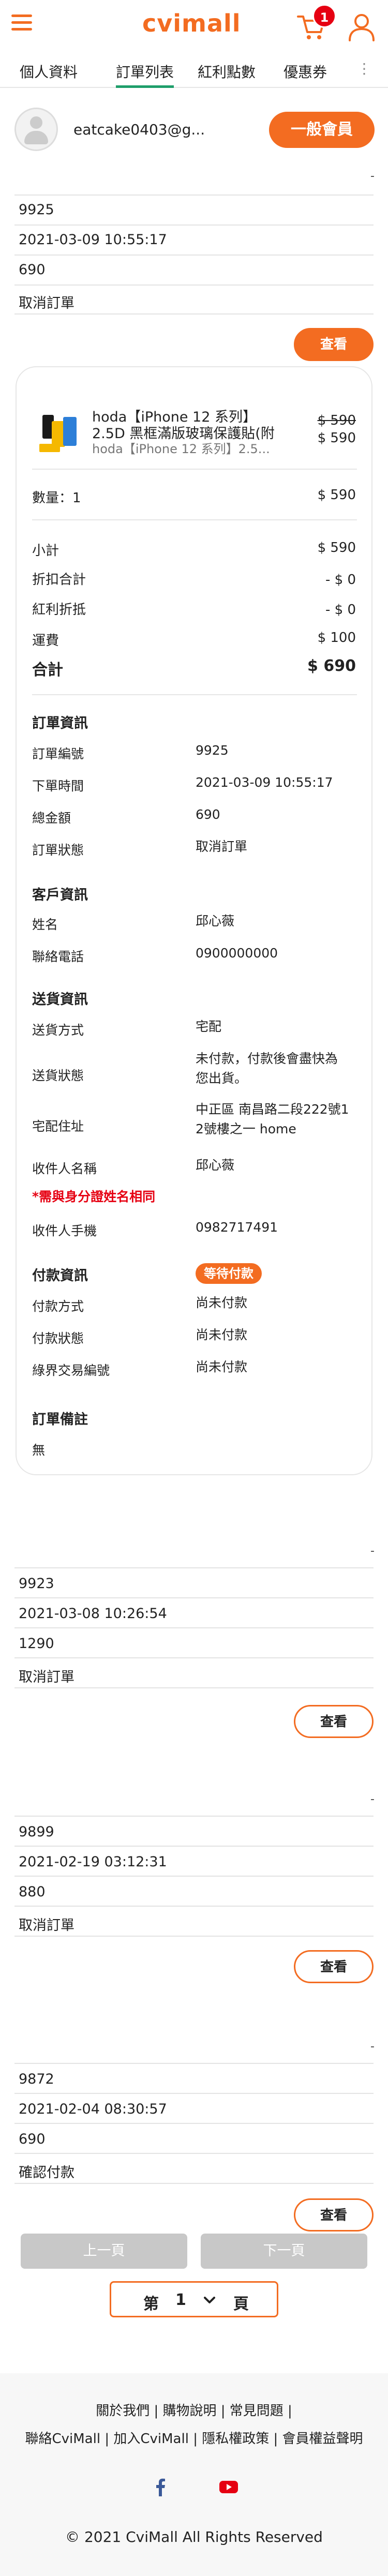 The width and height of the screenshot is (388, 2576). I want to click on ecpay-txn-label: 綠界交易編號, so click(71, 1370).